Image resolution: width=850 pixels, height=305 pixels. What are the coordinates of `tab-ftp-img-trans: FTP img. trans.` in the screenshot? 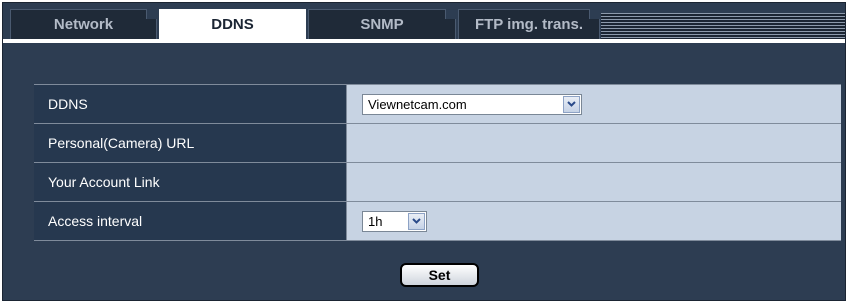 It's located at (529, 24).